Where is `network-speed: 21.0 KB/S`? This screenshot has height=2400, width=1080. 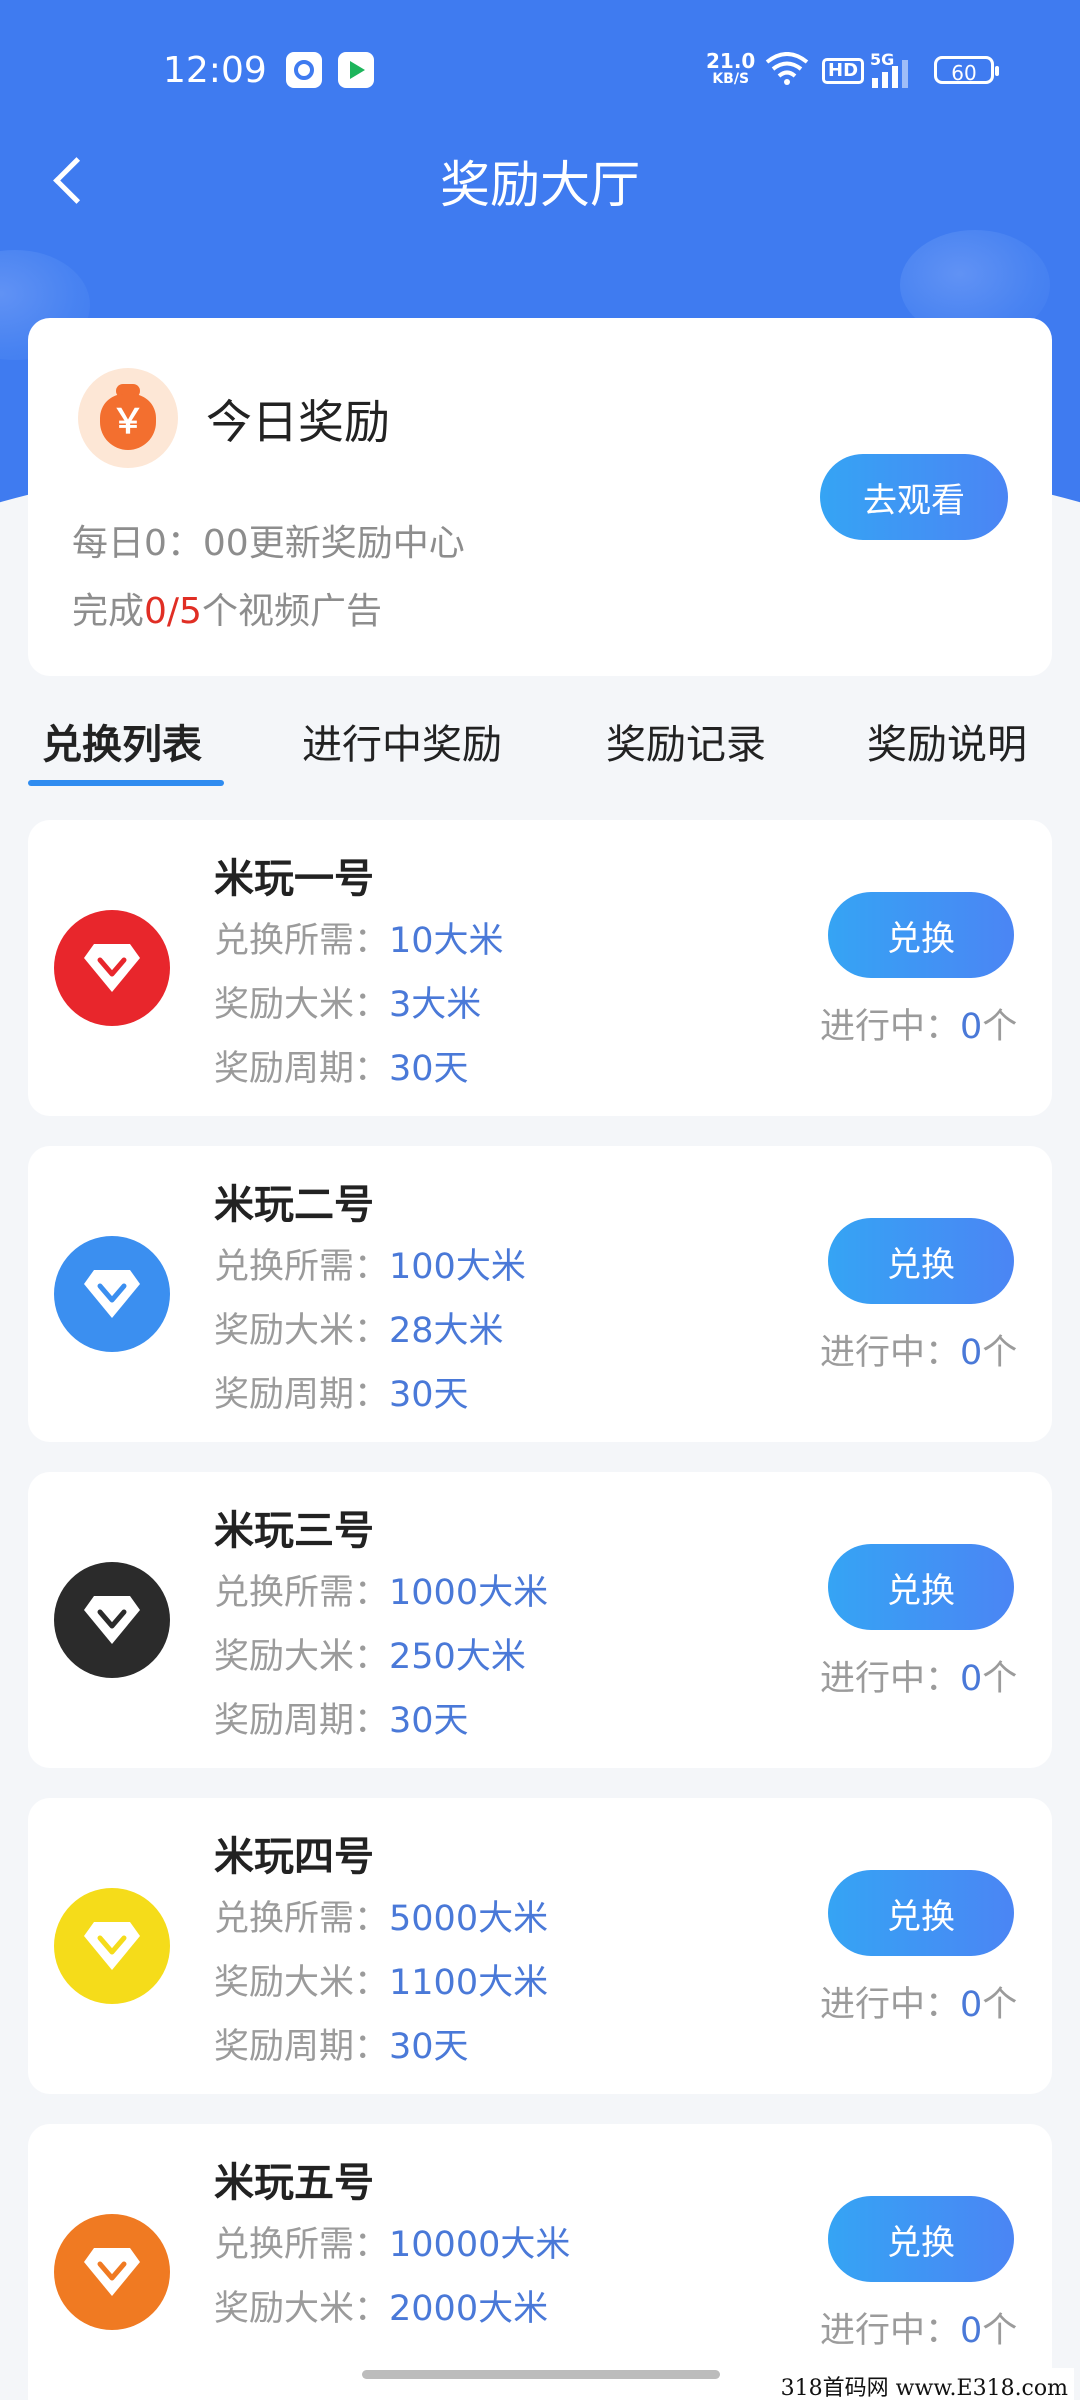 network-speed: 21.0 KB/S is located at coordinates (731, 68).